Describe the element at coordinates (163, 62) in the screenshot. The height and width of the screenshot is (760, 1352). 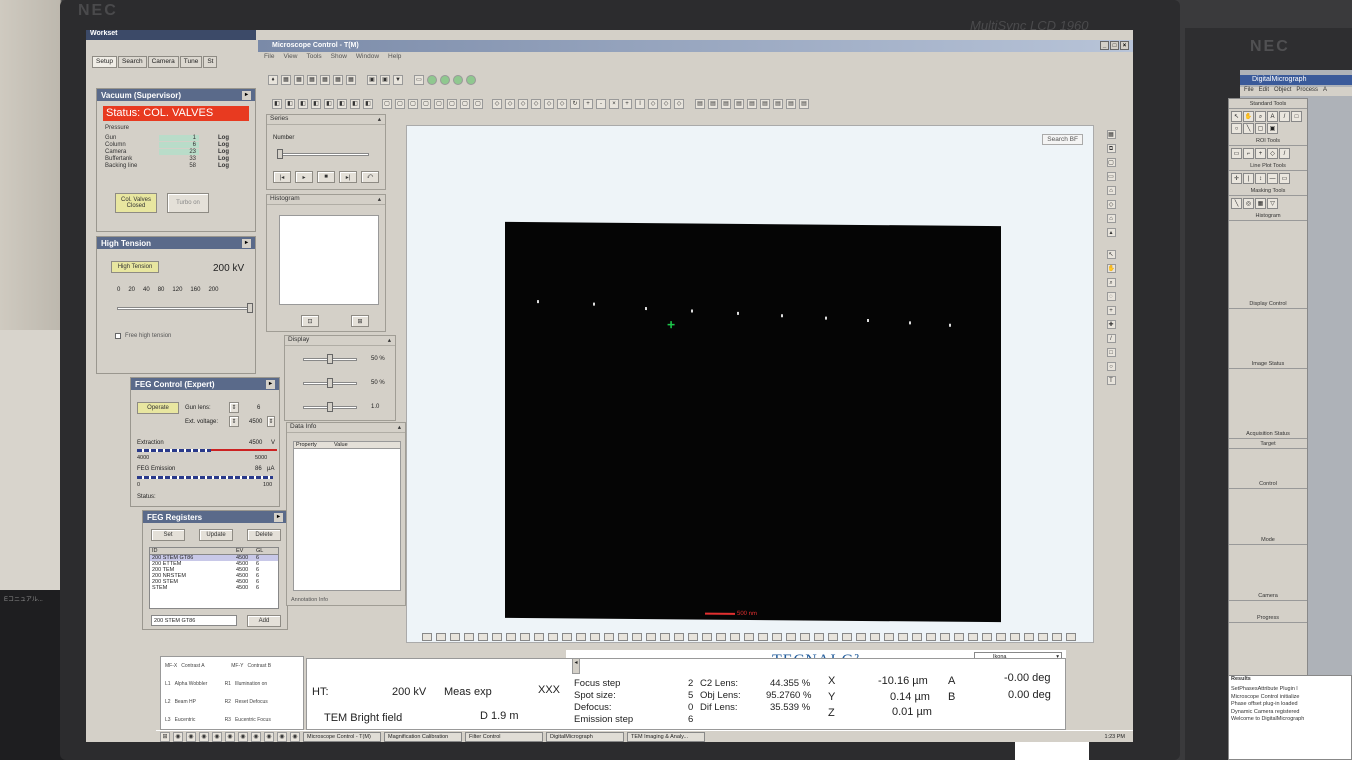
I see `tab-camera: Camera` at that location.